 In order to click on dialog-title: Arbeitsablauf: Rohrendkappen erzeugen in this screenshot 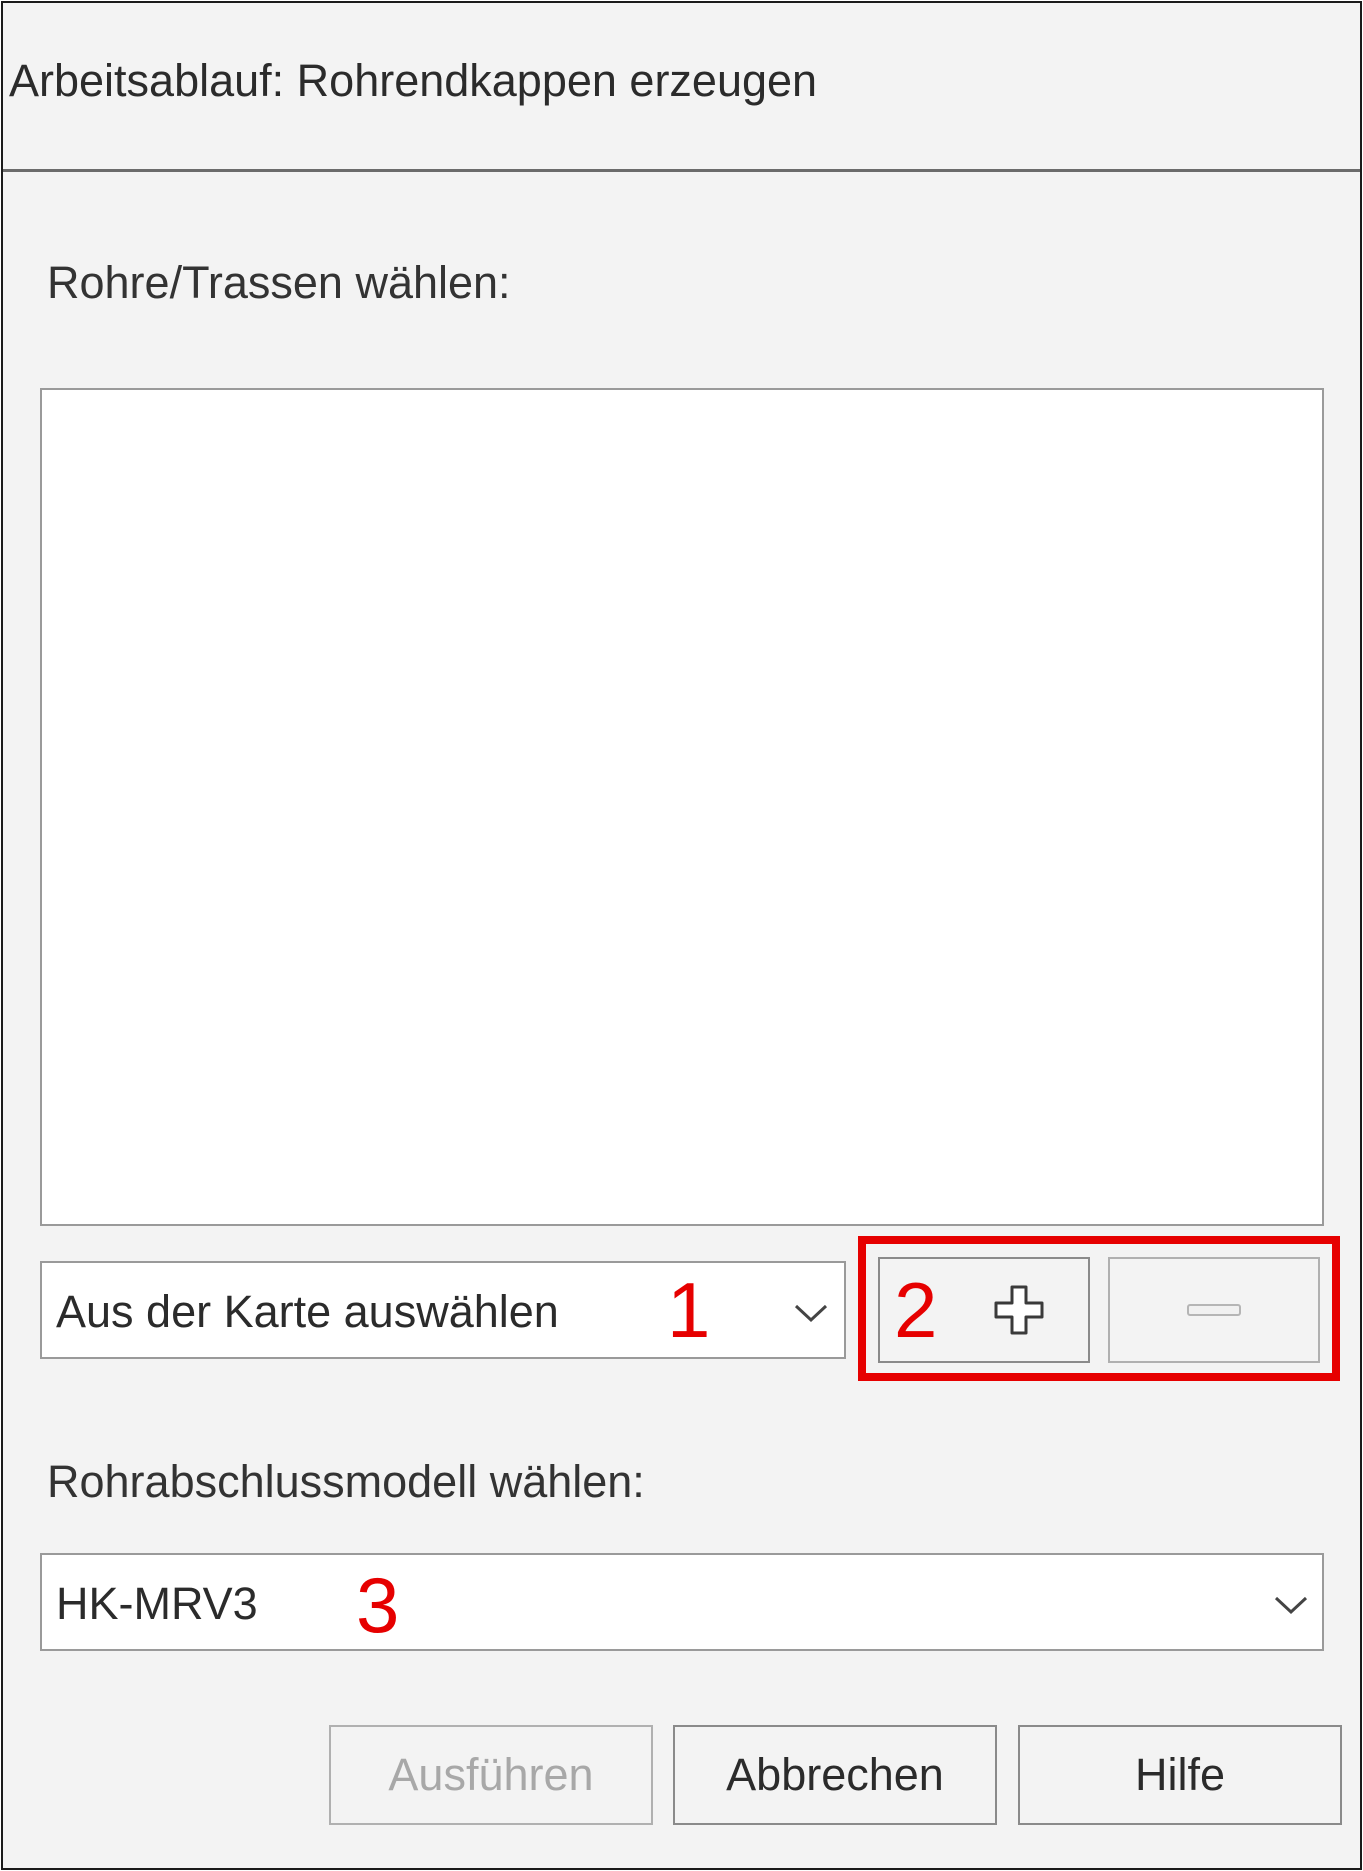, I will do `click(413, 80)`.